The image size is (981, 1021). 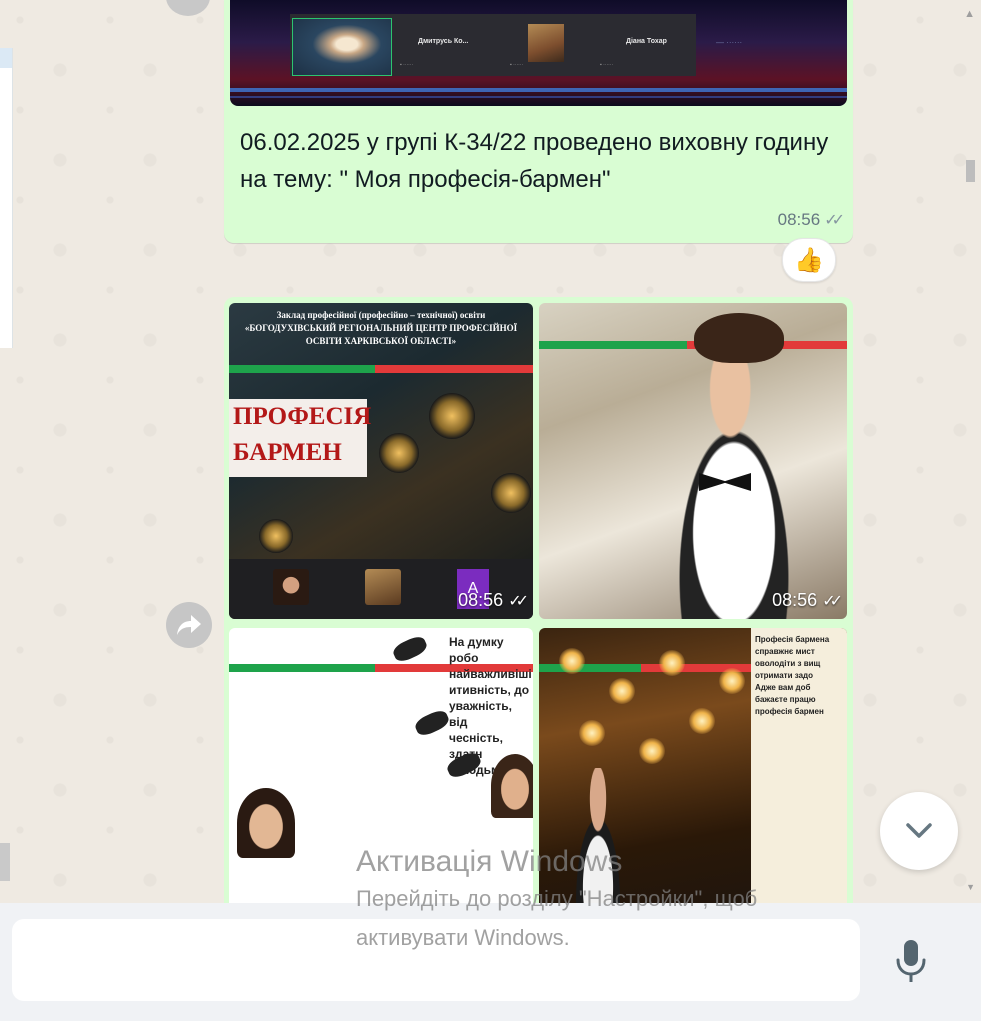 What do you see at coordinates (381, 369) in the screenshot?
I see `call-indicator-bars` at bounding box center [381, 369].